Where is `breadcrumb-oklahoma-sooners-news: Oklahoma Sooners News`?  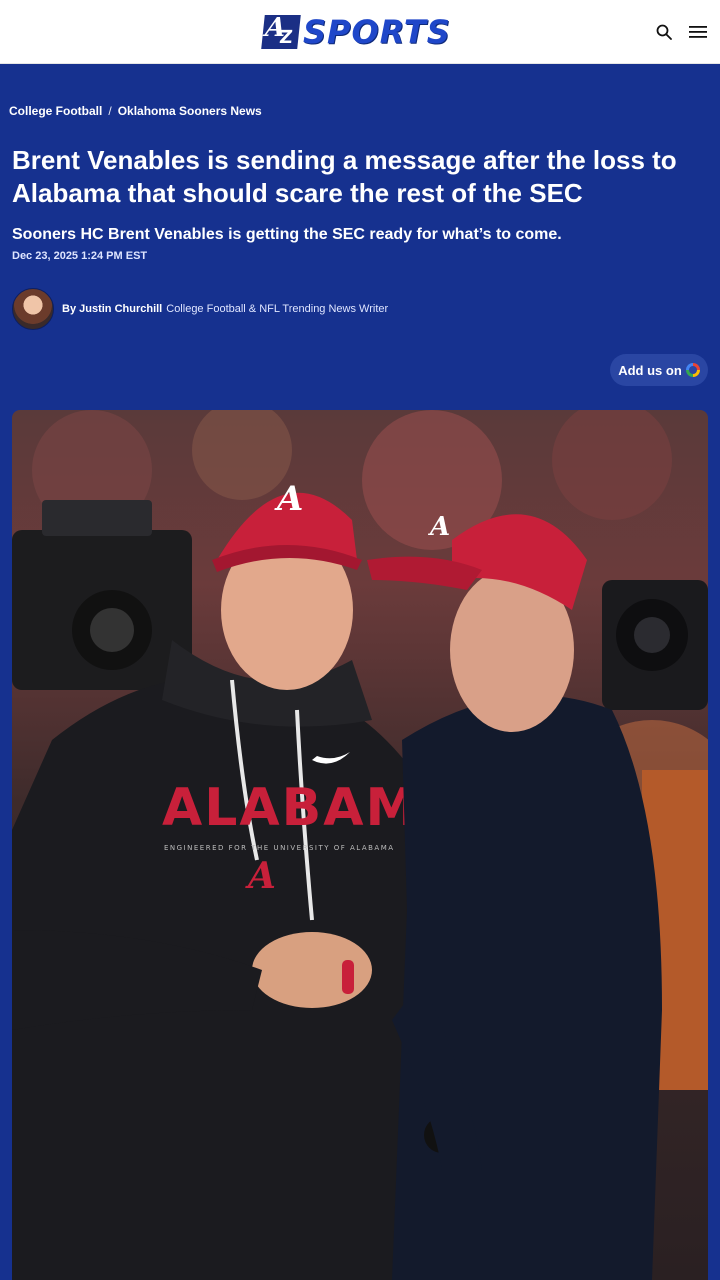
breadcrumb-oklahoma-sooners-news: Oklahoma Sooners News is located at coordinates (190, 111).